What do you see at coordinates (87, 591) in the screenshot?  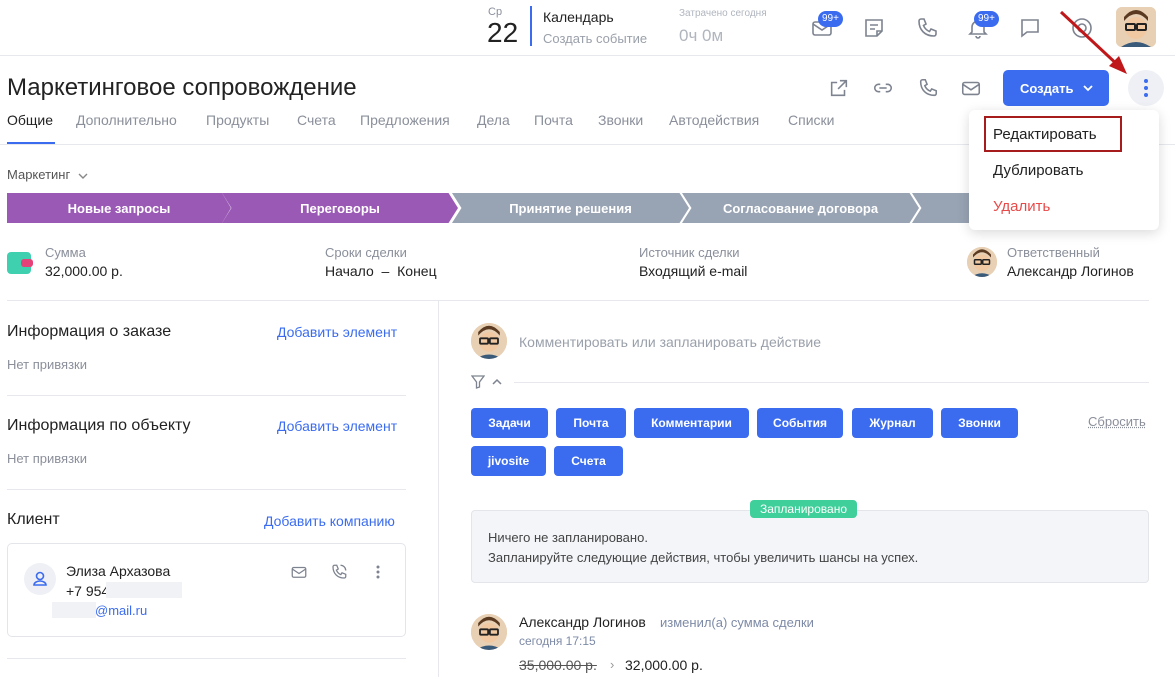 I see `client-phone: +7 954` at bounding box center [87, 591].